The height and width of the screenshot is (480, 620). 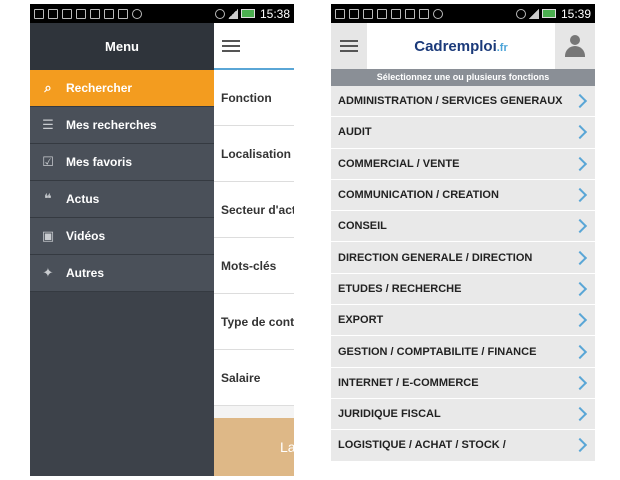 What do you see at coordinates (48, 161) in the screenshot?
I see `checkbox-icon: ☑` at bounding box center [48, 161].